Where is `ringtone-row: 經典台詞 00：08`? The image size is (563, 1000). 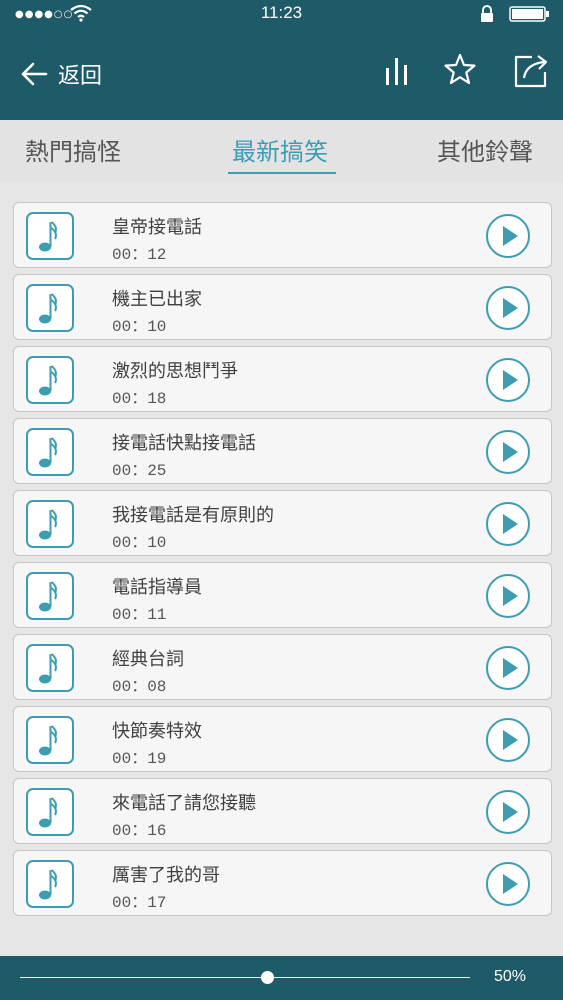 ringtone-row: 經典台詞 00：08 is located at coordinates (282, 667).